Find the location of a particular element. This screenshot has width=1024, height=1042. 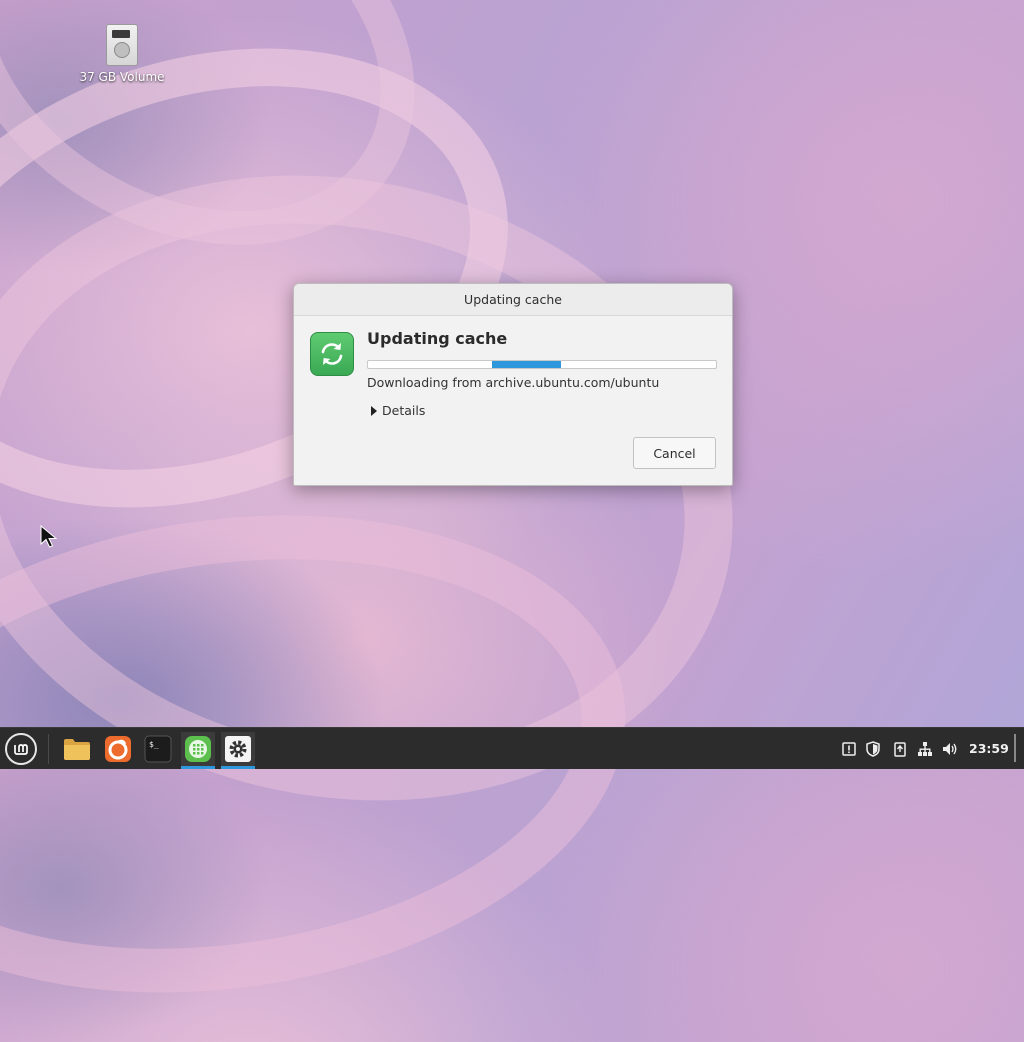

network-icon is located at coordinates (925, 749).